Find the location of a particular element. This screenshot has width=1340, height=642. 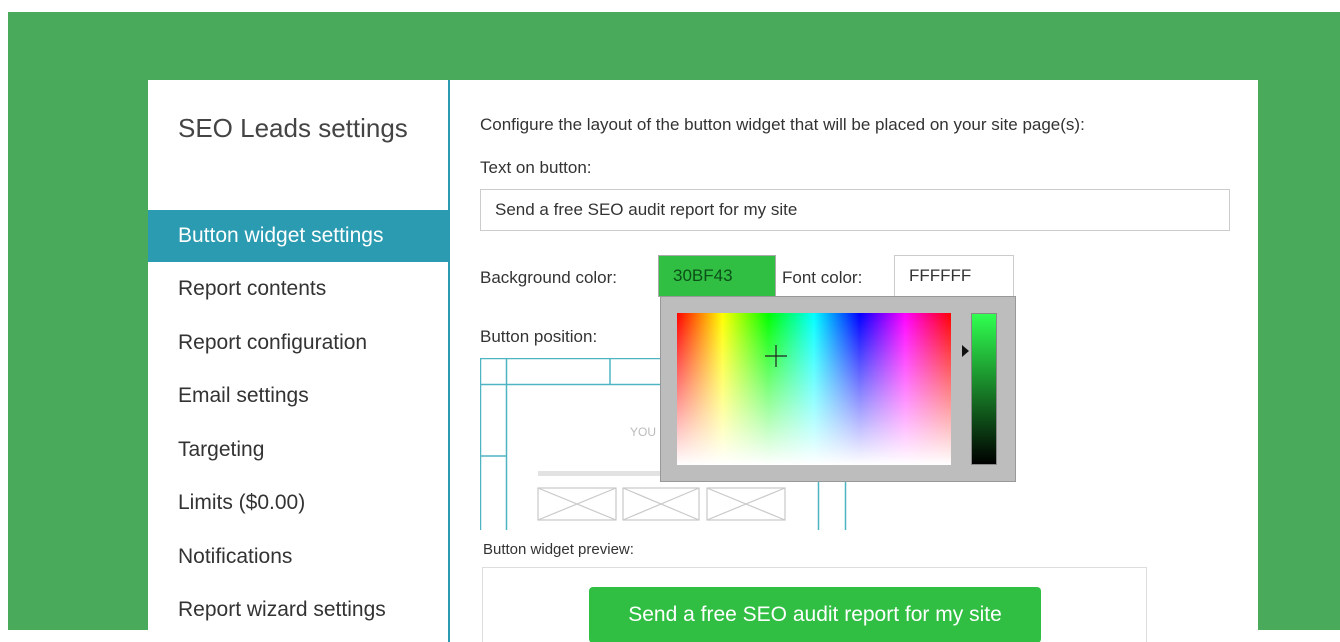

button-text-input is located at coordinates (855, 210).